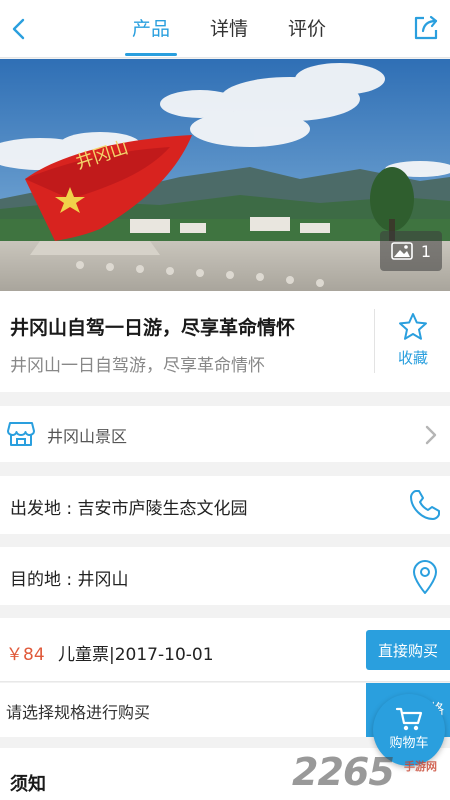  What do you see at coordinates (21, 434) in the screenshot?
I see `shop-icon` at bounding box center [21, 434].